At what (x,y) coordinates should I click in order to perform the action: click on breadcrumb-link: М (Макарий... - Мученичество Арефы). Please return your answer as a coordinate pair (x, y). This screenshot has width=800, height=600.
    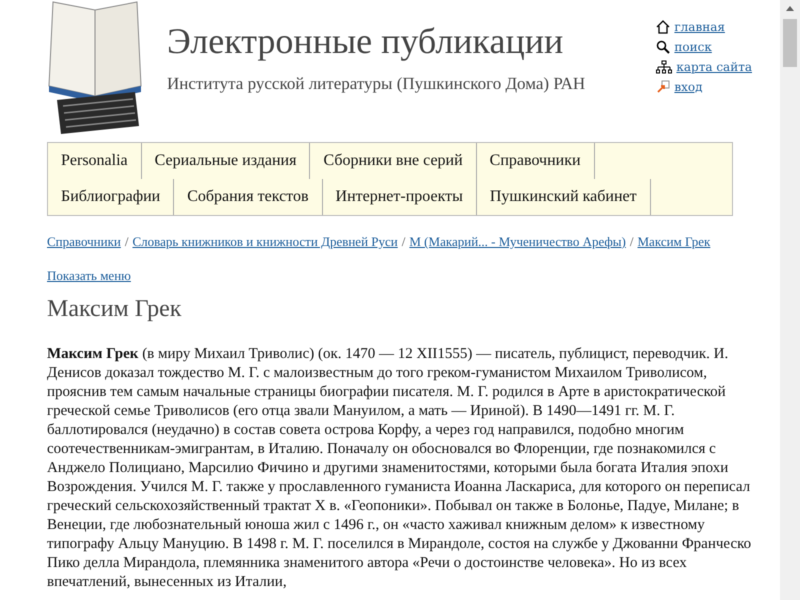
    Looking at the image, I should click on (517, 242).